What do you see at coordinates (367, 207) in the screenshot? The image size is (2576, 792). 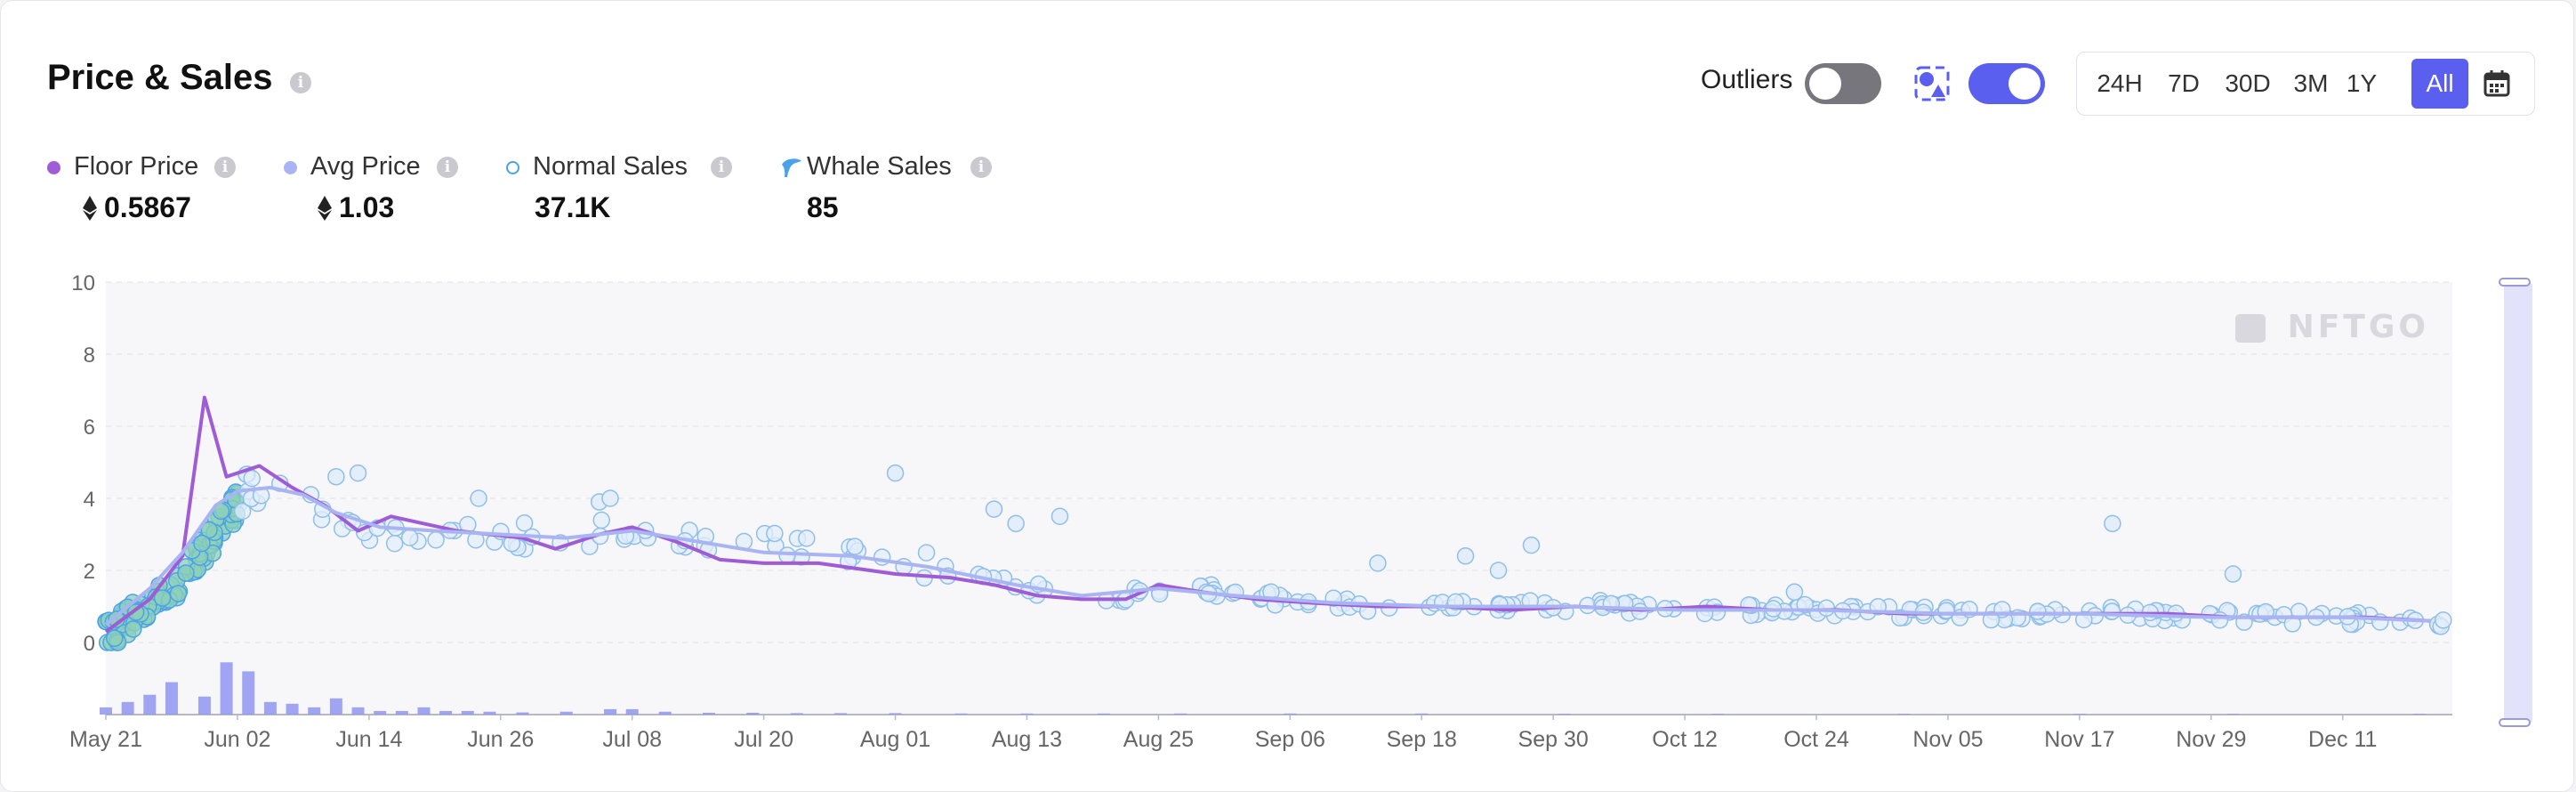 I see `stat-text: 1.03` at bounding box center [367, 207].